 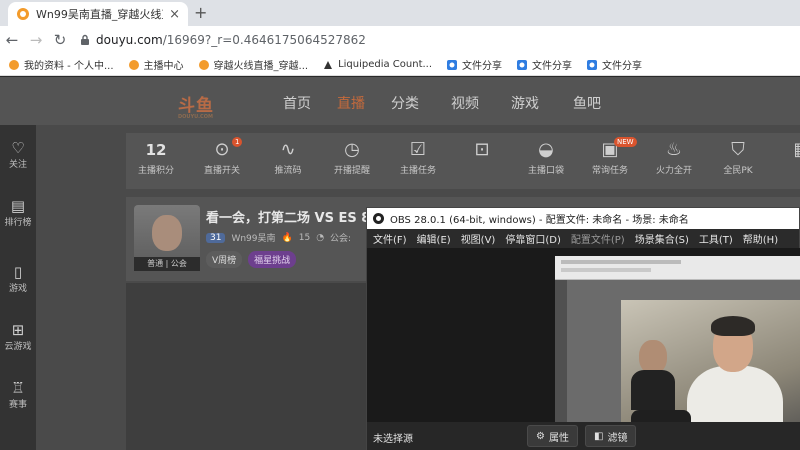 What do you see at coordinates (599, 436) in the screenshot?
I see `filter-icon: ◧` at bounding box center [599, 436].